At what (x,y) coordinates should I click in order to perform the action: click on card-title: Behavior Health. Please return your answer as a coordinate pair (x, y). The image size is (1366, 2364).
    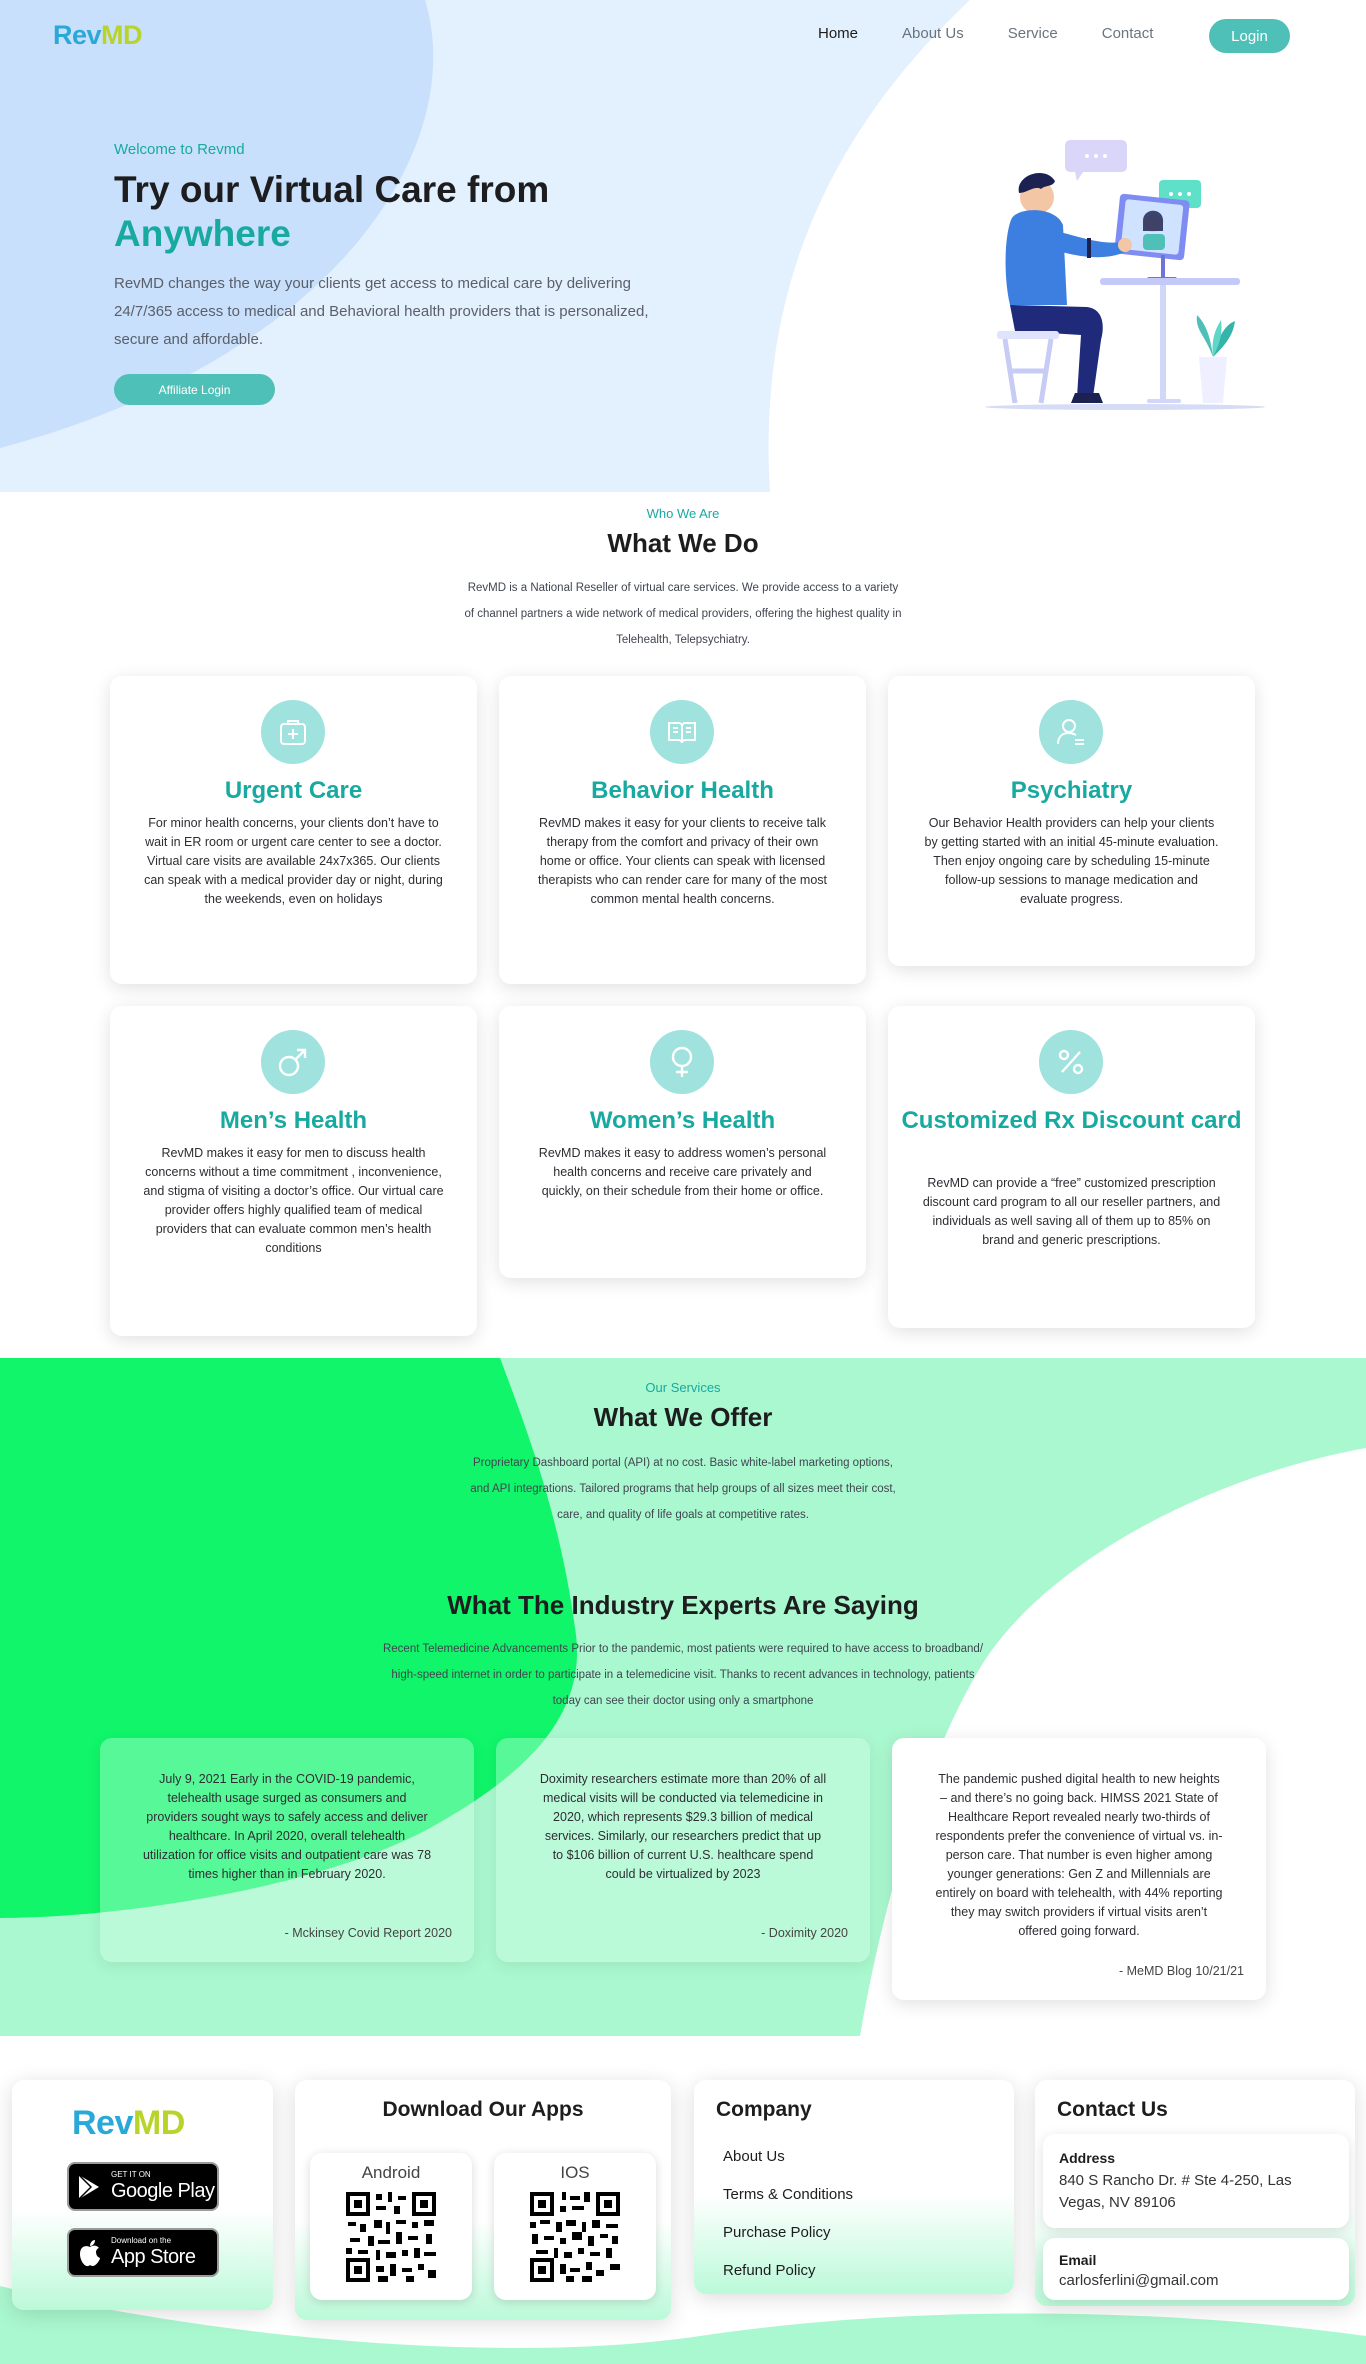
    Looking at the image, I should click on (682, 790).